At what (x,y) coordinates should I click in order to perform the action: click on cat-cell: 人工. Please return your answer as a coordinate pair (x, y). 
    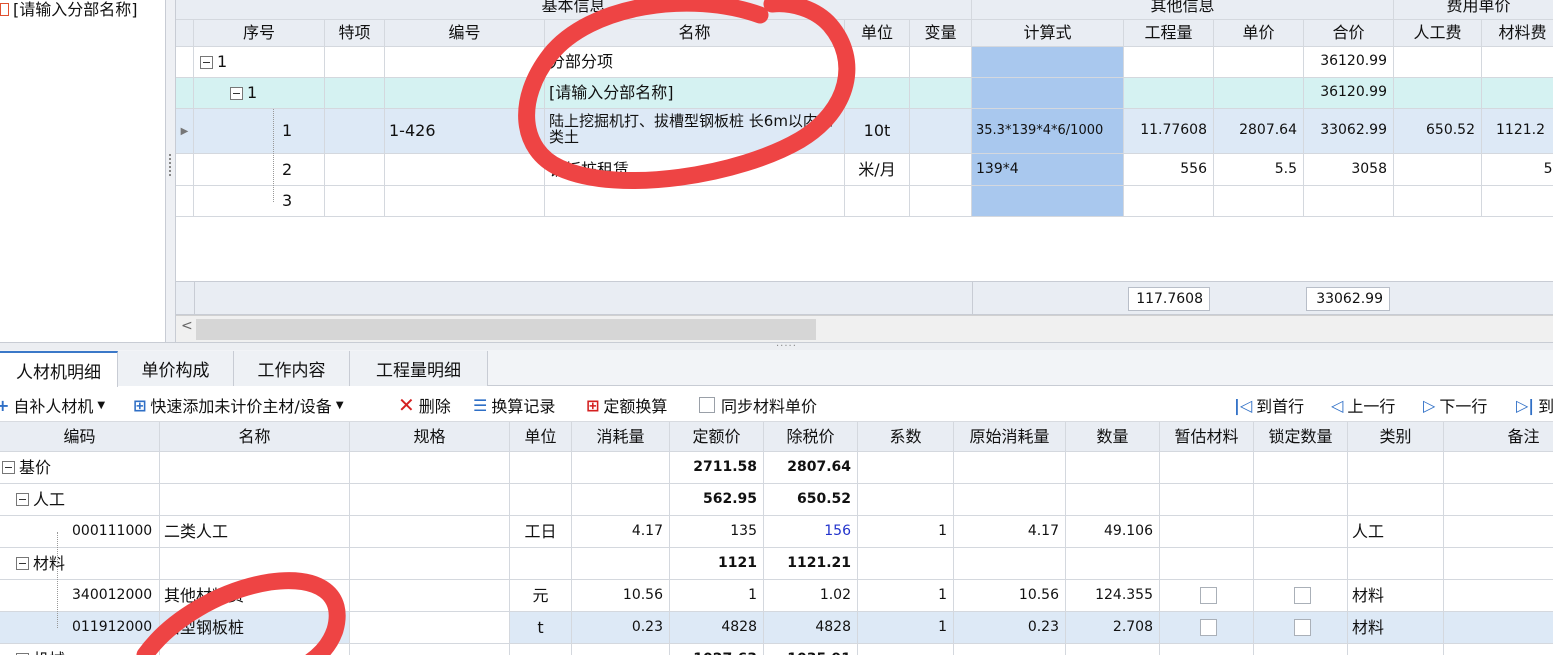
    Looking at the image, I should click on (1396, 532).